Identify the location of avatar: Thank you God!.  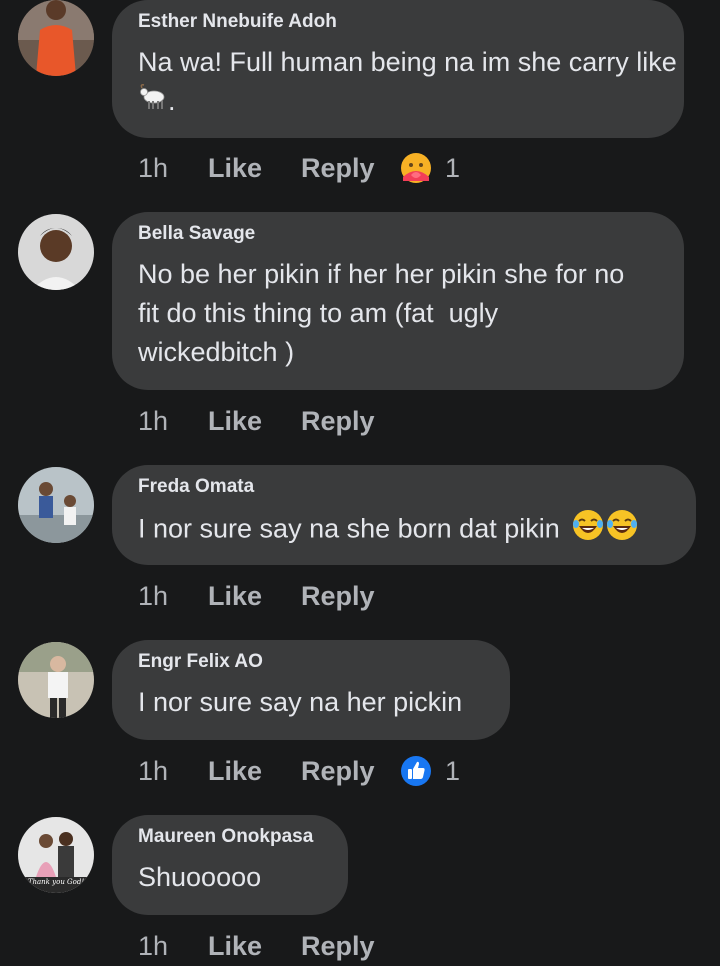
(56, 855).